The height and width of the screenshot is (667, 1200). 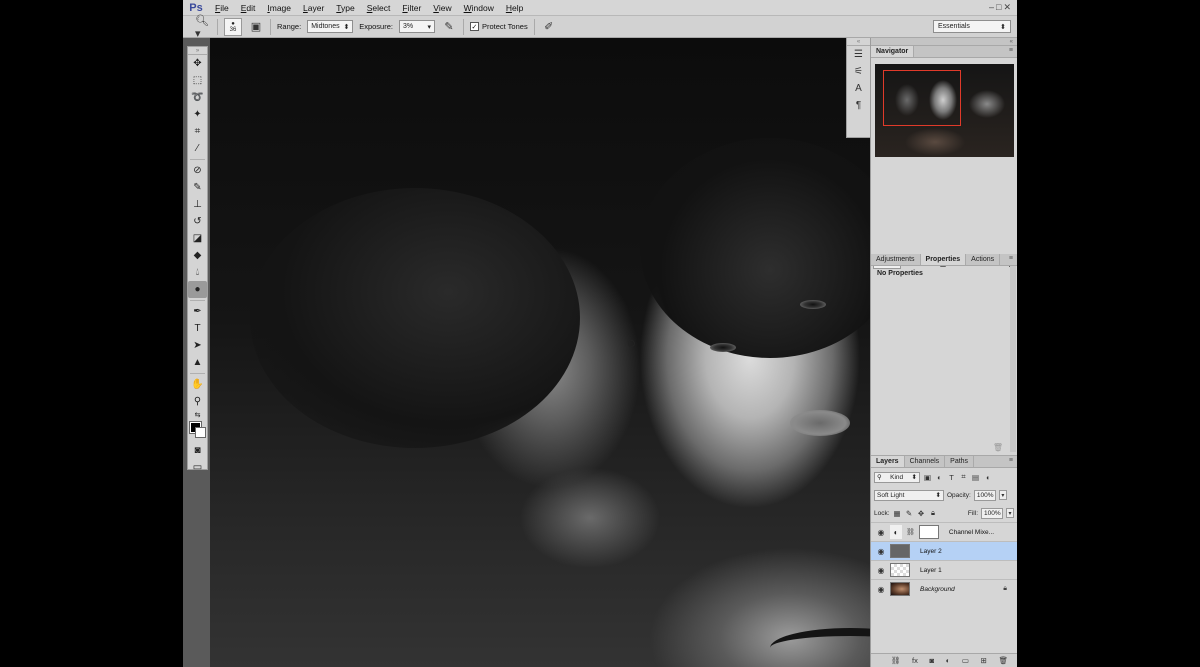 I want to click on menu-file: File, so click(x=222, y=8).